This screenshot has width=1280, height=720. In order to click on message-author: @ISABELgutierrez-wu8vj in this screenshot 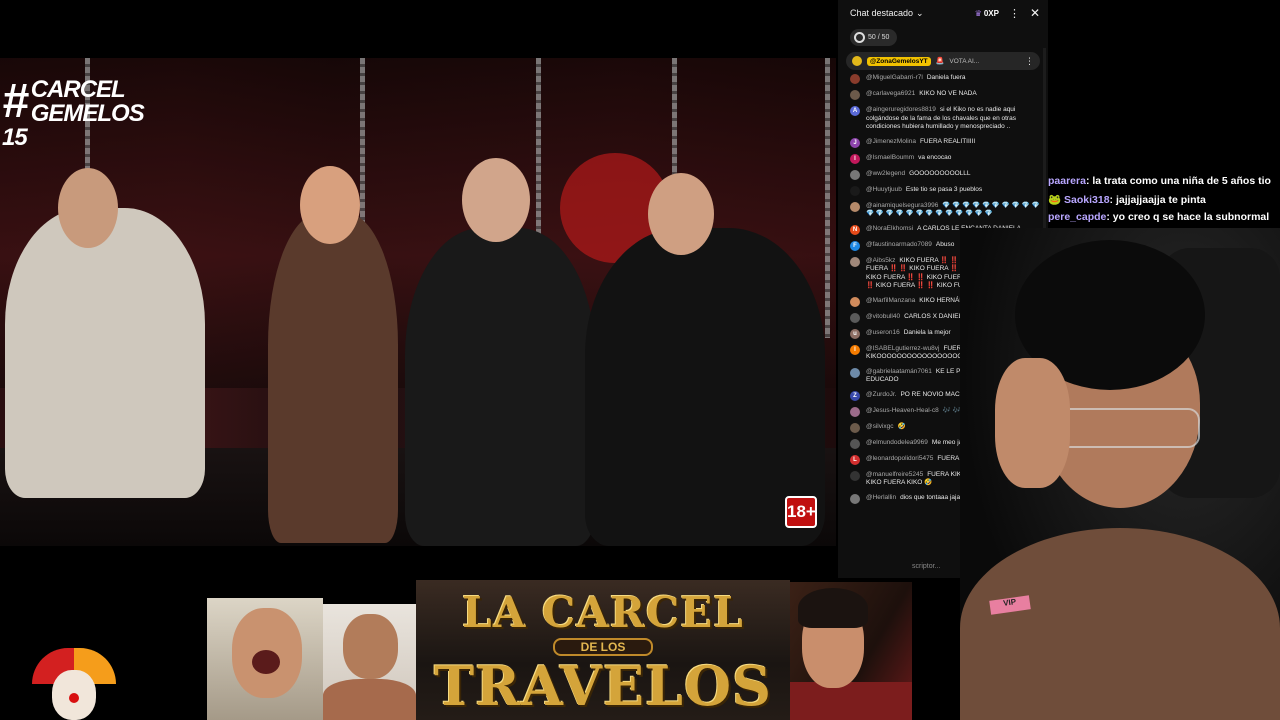, I will do `click(902, 348)`.